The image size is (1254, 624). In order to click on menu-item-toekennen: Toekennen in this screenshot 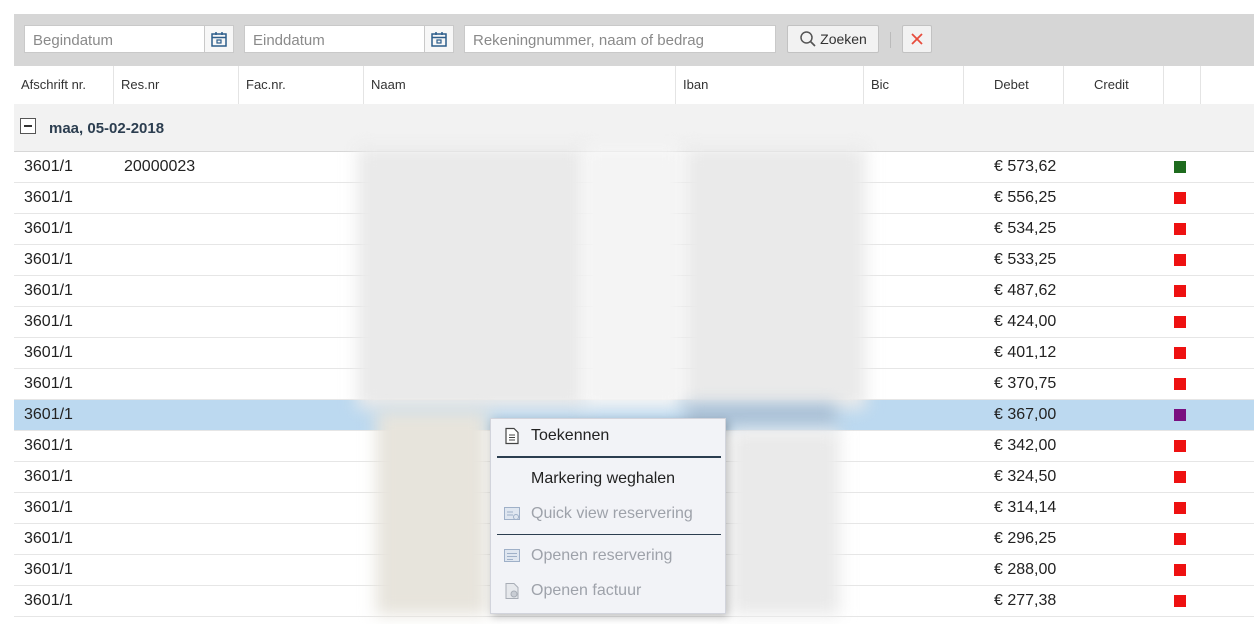, I will do `click(609, 436)`.